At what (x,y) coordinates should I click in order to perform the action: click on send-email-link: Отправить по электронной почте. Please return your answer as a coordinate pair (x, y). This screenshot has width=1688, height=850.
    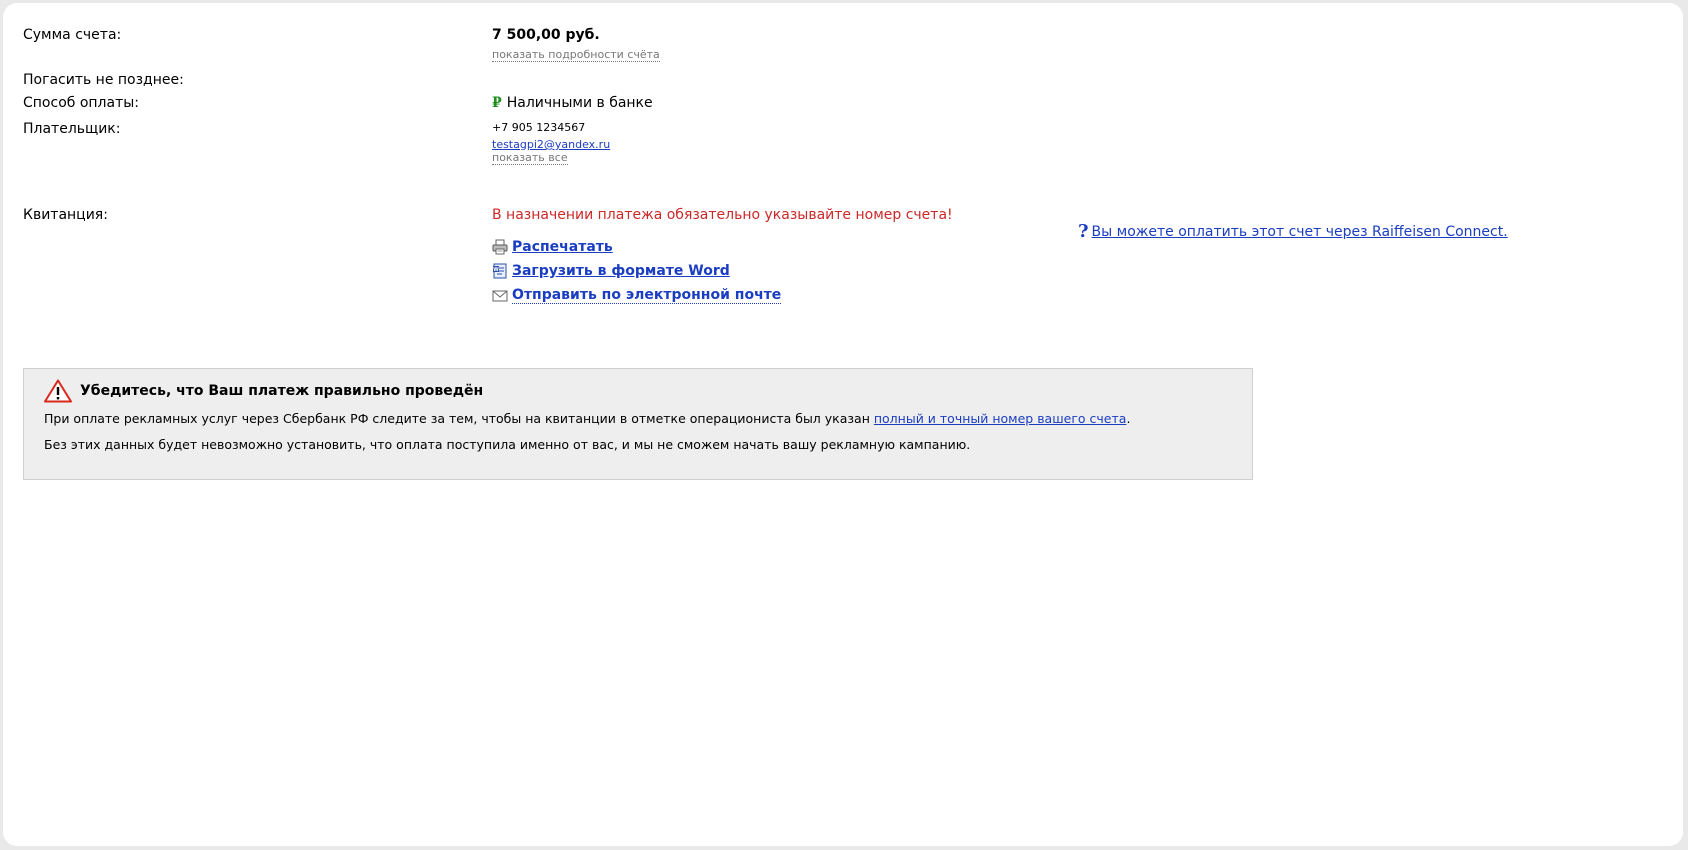
    Looking at the image, I should click on (647, 295).